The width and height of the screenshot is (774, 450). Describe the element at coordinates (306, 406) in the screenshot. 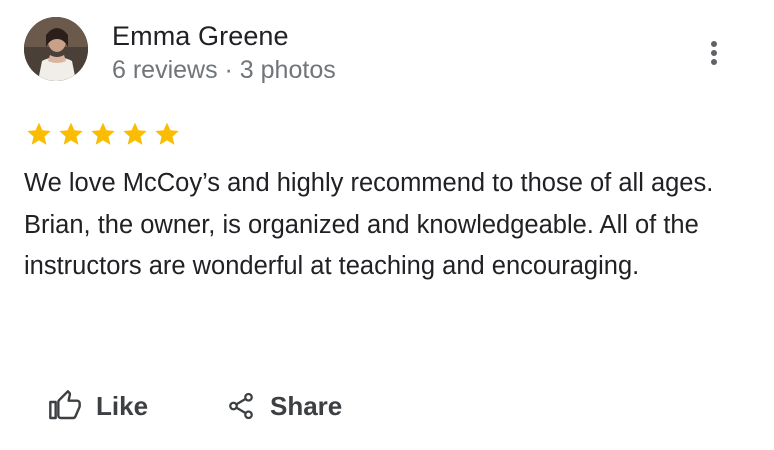

I see `share-label: Share` at that location.